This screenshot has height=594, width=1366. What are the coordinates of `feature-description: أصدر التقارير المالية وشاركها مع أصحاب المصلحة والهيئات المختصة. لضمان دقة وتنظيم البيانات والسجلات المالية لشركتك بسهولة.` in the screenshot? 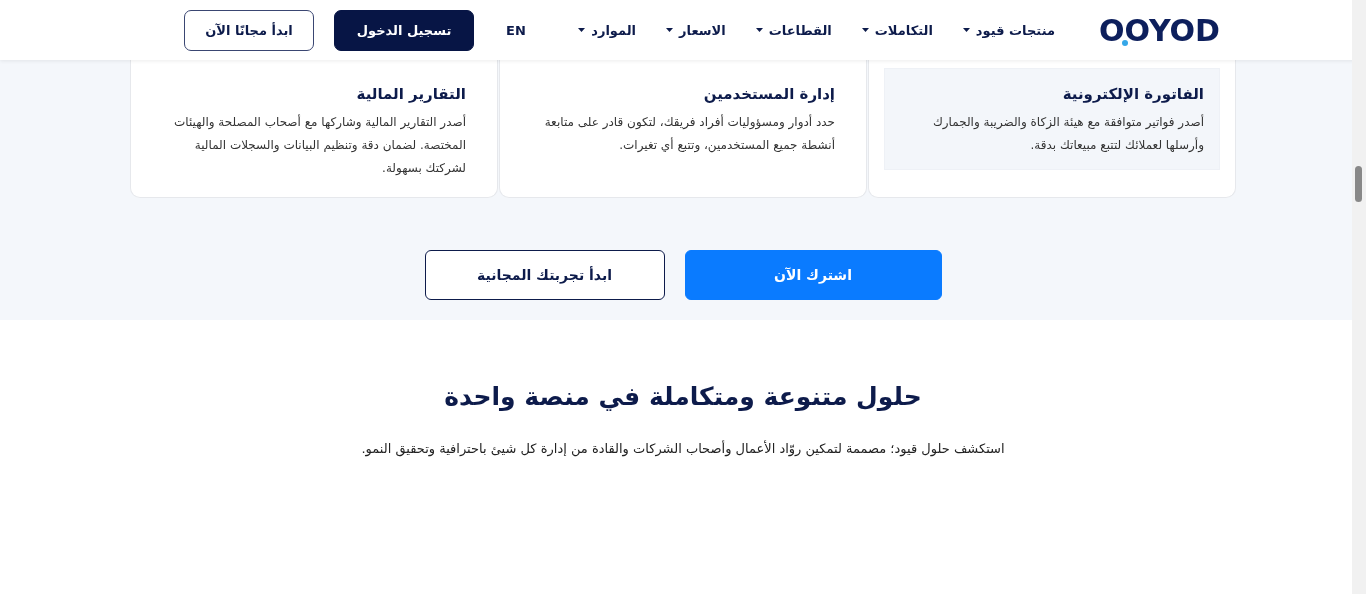 It's located at (319, 145).